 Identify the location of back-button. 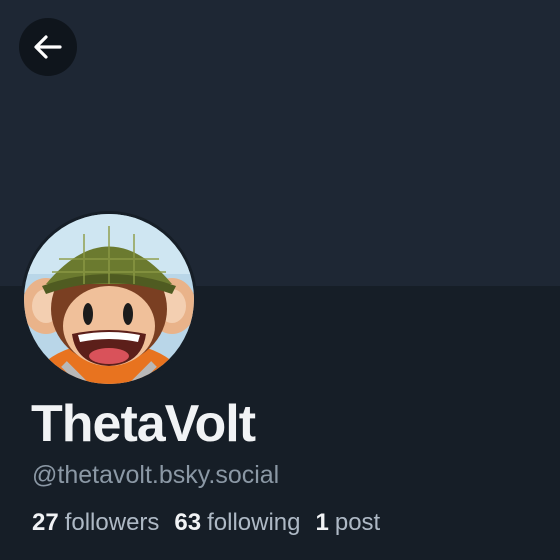
(48, 47).